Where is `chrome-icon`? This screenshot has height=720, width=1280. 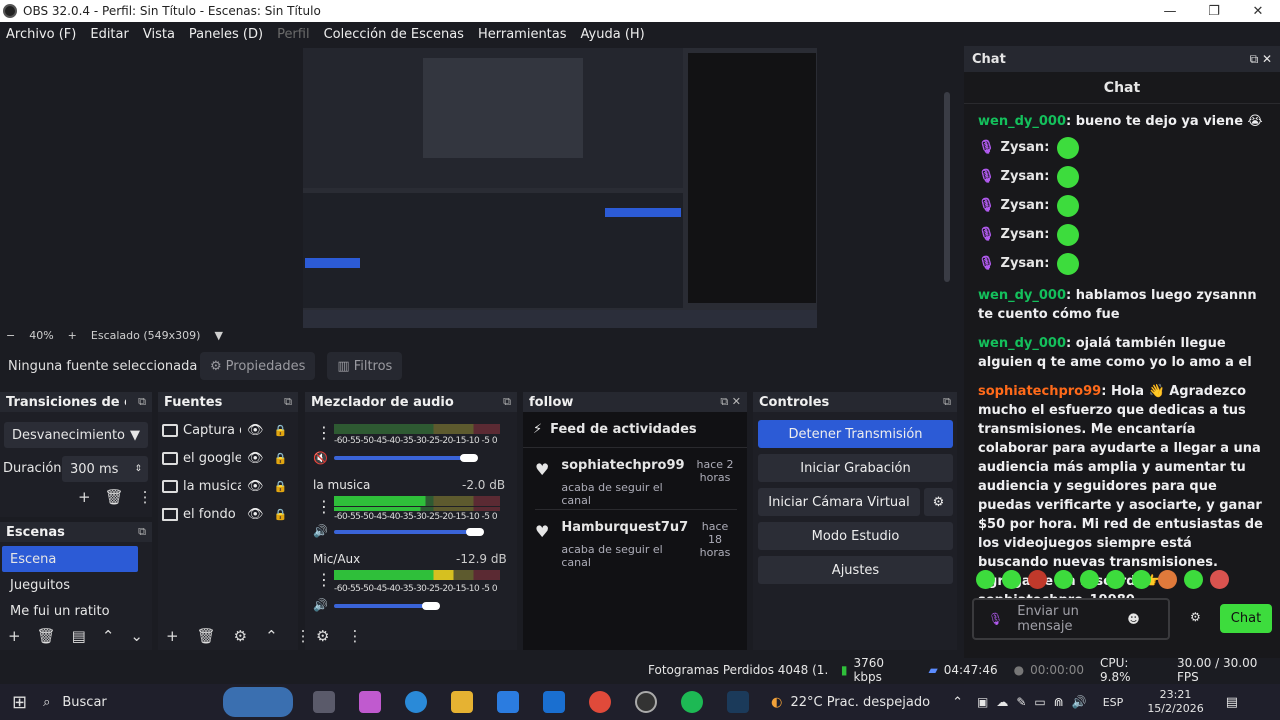
chrome-icon is located at coordinates (600, 702).